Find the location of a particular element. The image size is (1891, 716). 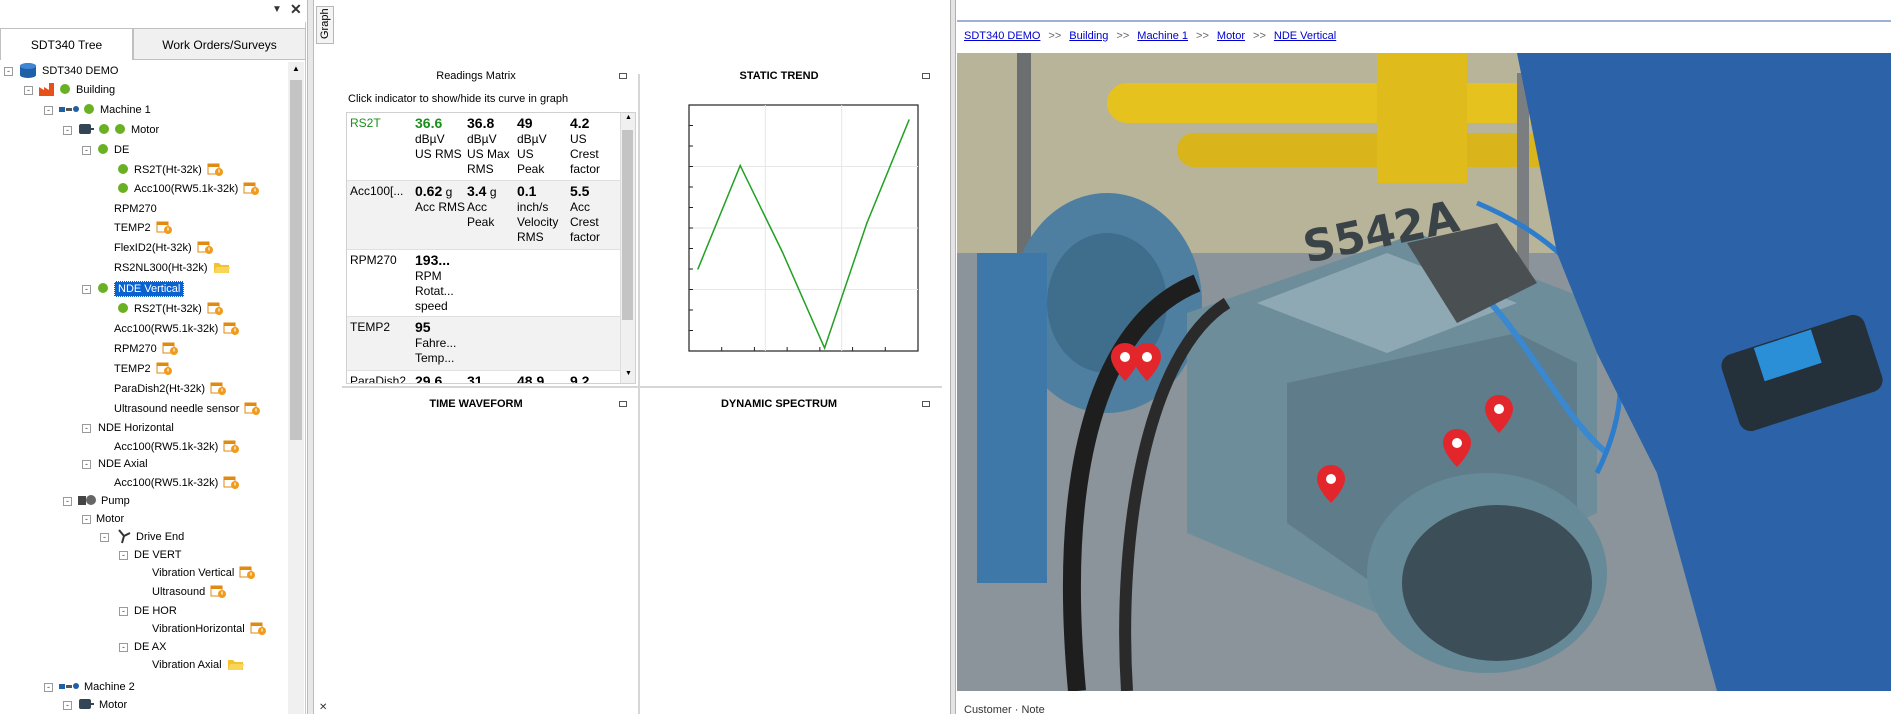

matrix-cell: 3.4 g Acc Peak is located at coordinates (492, 206).